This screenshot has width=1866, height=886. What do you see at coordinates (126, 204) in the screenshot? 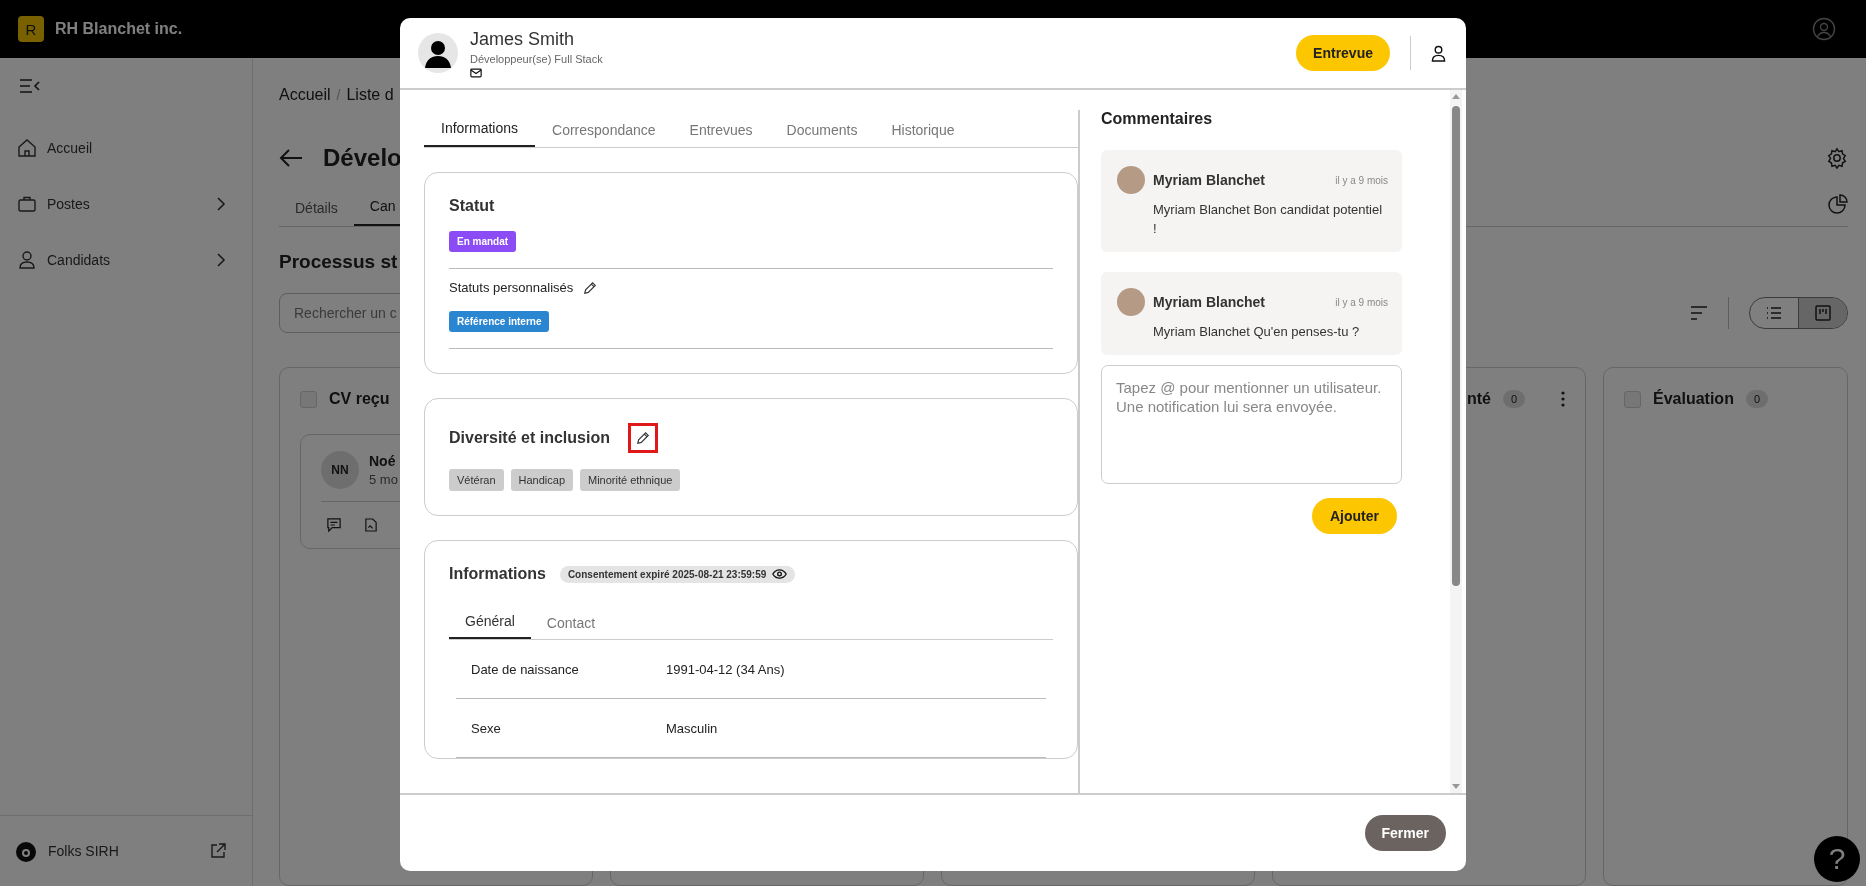
I see `sidebar-item: Postes` at bounding box center [126, 204].